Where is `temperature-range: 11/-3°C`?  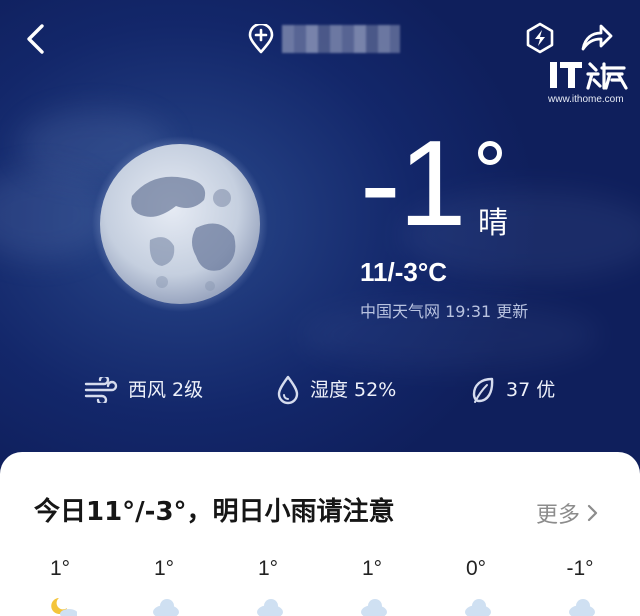 temperature-range: 11/-3°C is located at coordinates (404, 272).